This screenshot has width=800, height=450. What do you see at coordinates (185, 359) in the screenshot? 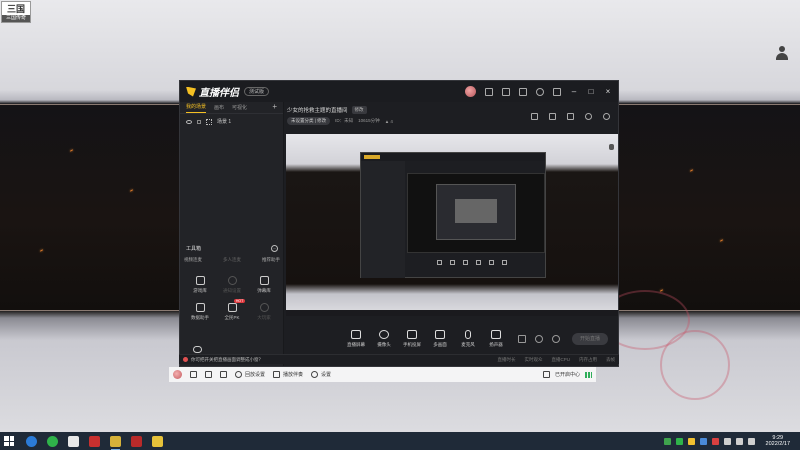
I see `tip-icon` at bounding box center [185, 359].